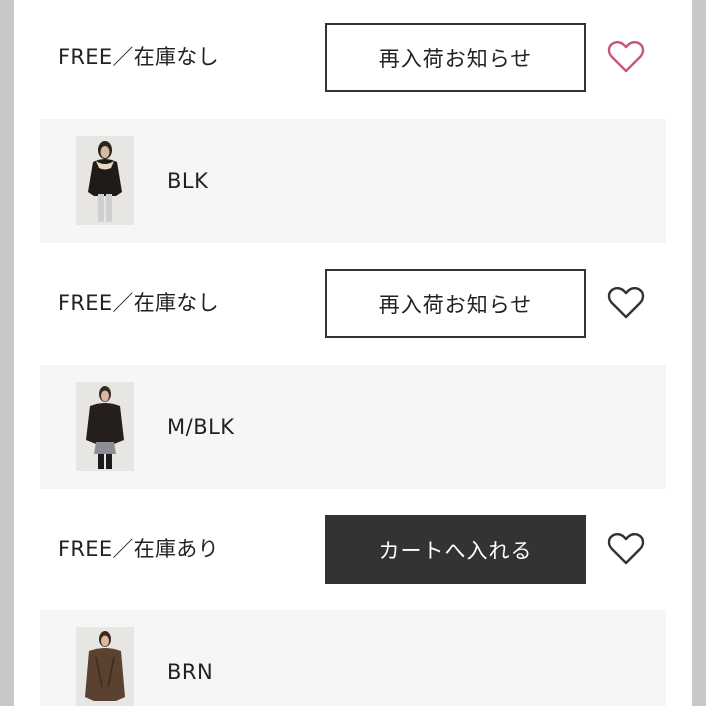 Image resolution: width=706 pixels, height=706 pixels. What do you see at coordinates (190, 672) in the screenshot?
I see `color-name-label: BRN` at bounding box center [190, 672].